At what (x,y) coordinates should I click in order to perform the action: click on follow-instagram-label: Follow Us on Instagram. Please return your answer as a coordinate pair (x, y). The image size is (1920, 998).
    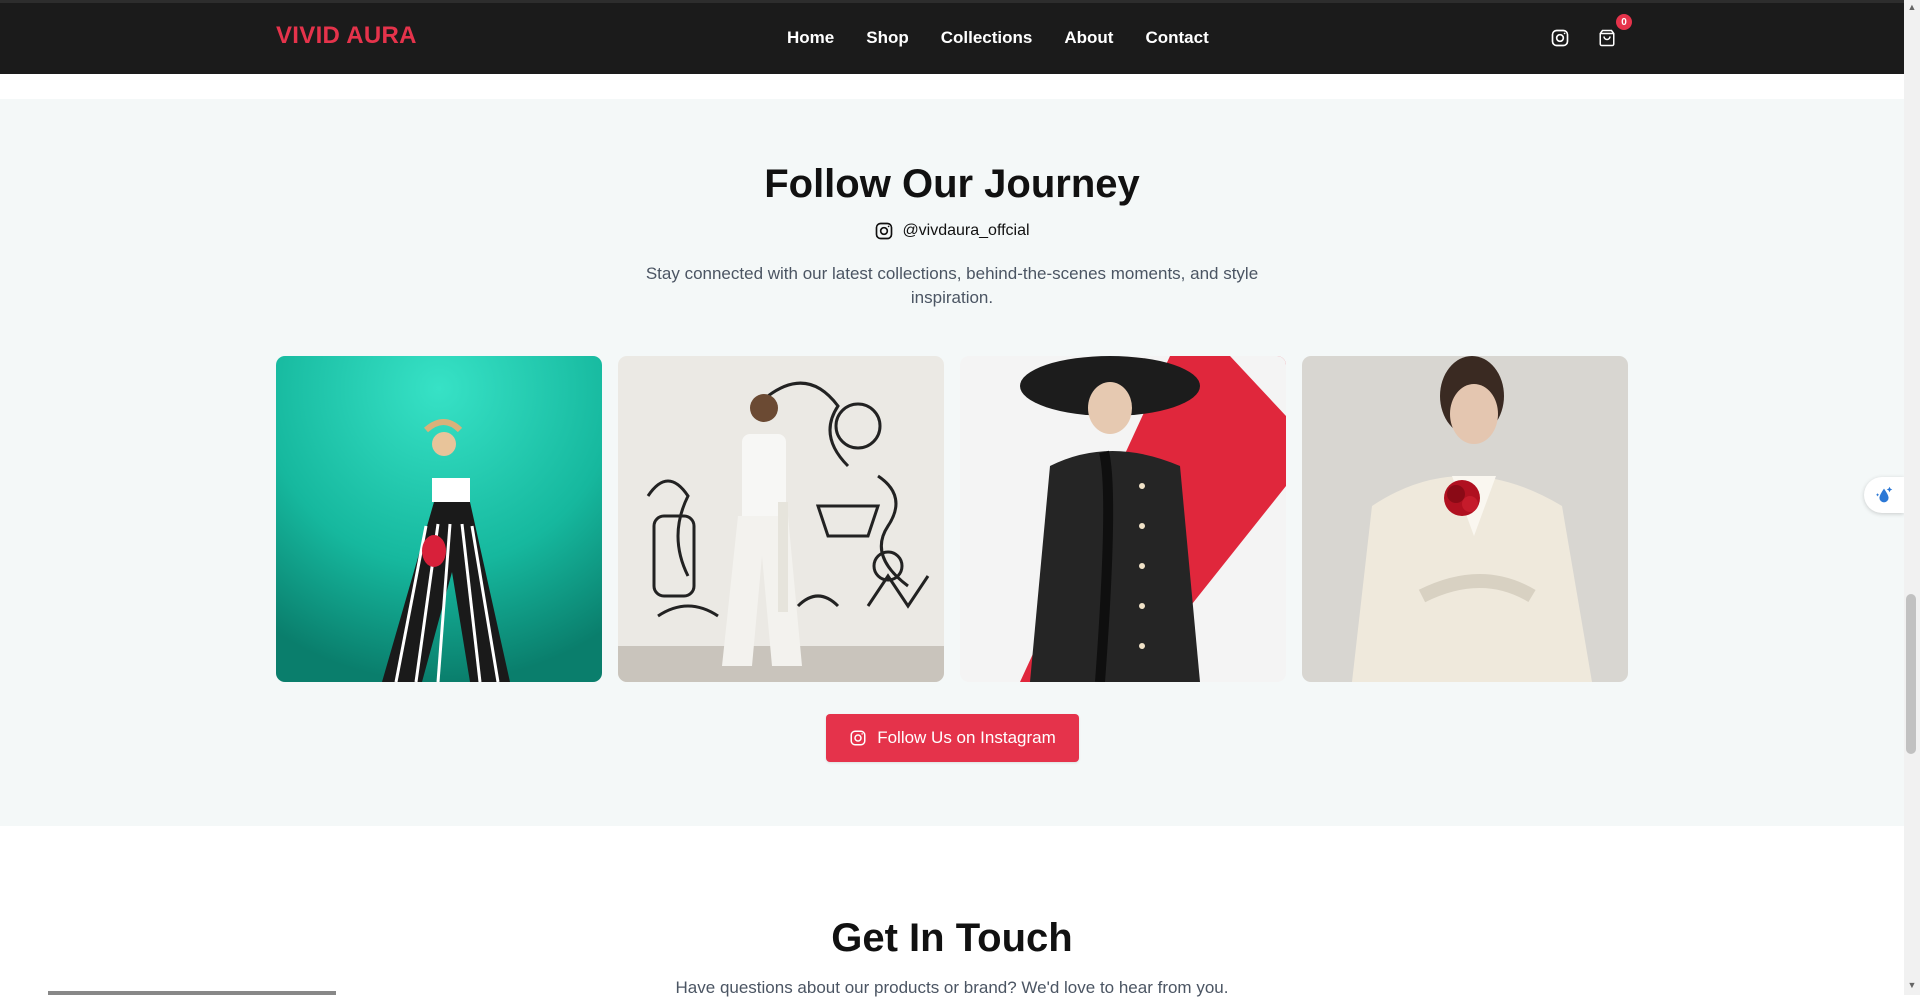
    Looking at the image, I should click on (966, 737).